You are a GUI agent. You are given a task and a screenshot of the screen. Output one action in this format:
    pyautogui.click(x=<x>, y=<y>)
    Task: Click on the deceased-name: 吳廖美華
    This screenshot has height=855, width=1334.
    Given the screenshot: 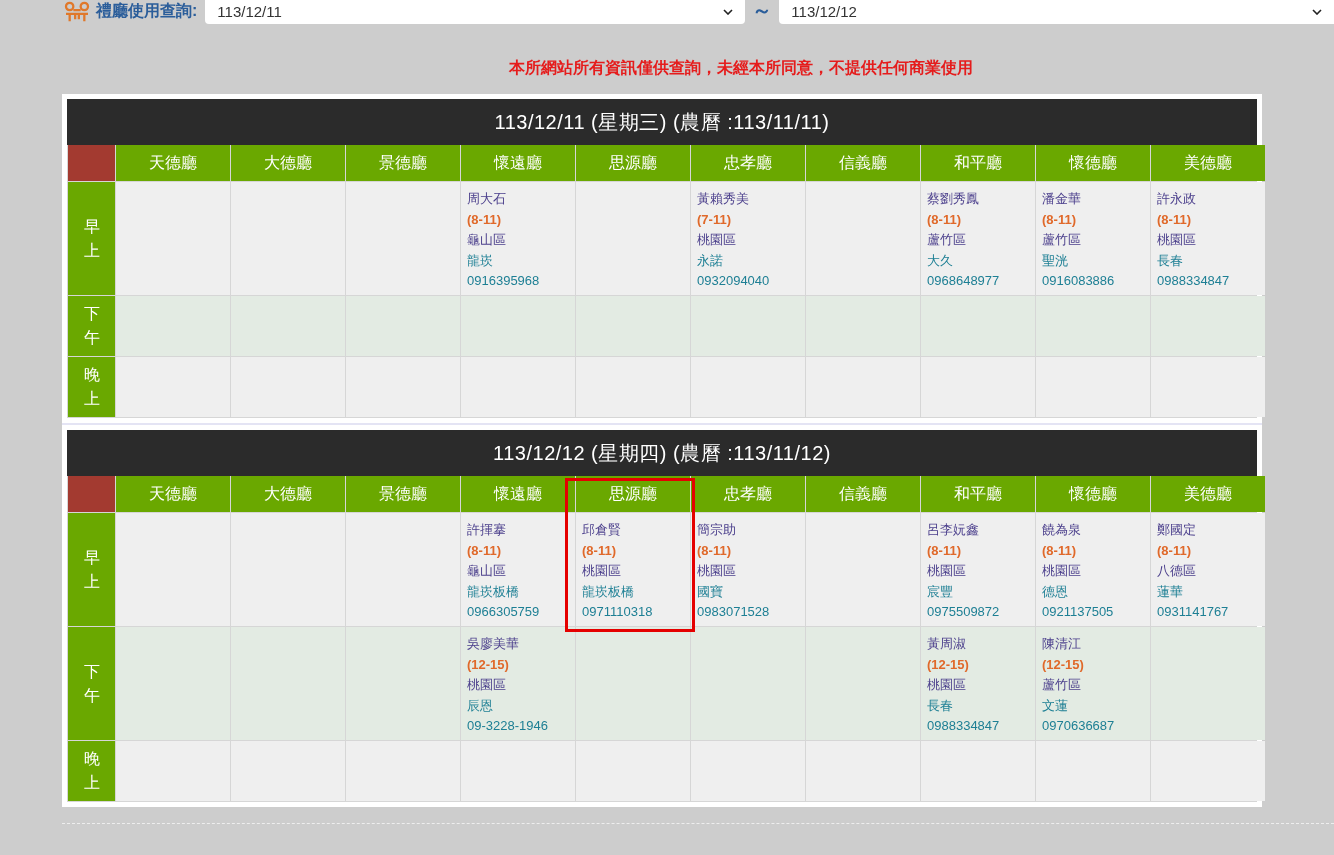 What is the action you would take?
    pyautogui.click(x=493, y=644)
    